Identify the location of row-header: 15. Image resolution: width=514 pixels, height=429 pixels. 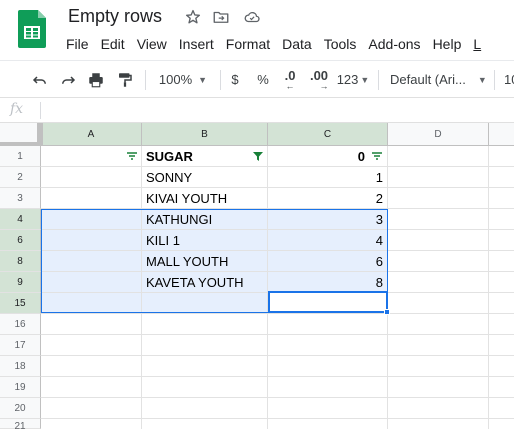
(20, 303).